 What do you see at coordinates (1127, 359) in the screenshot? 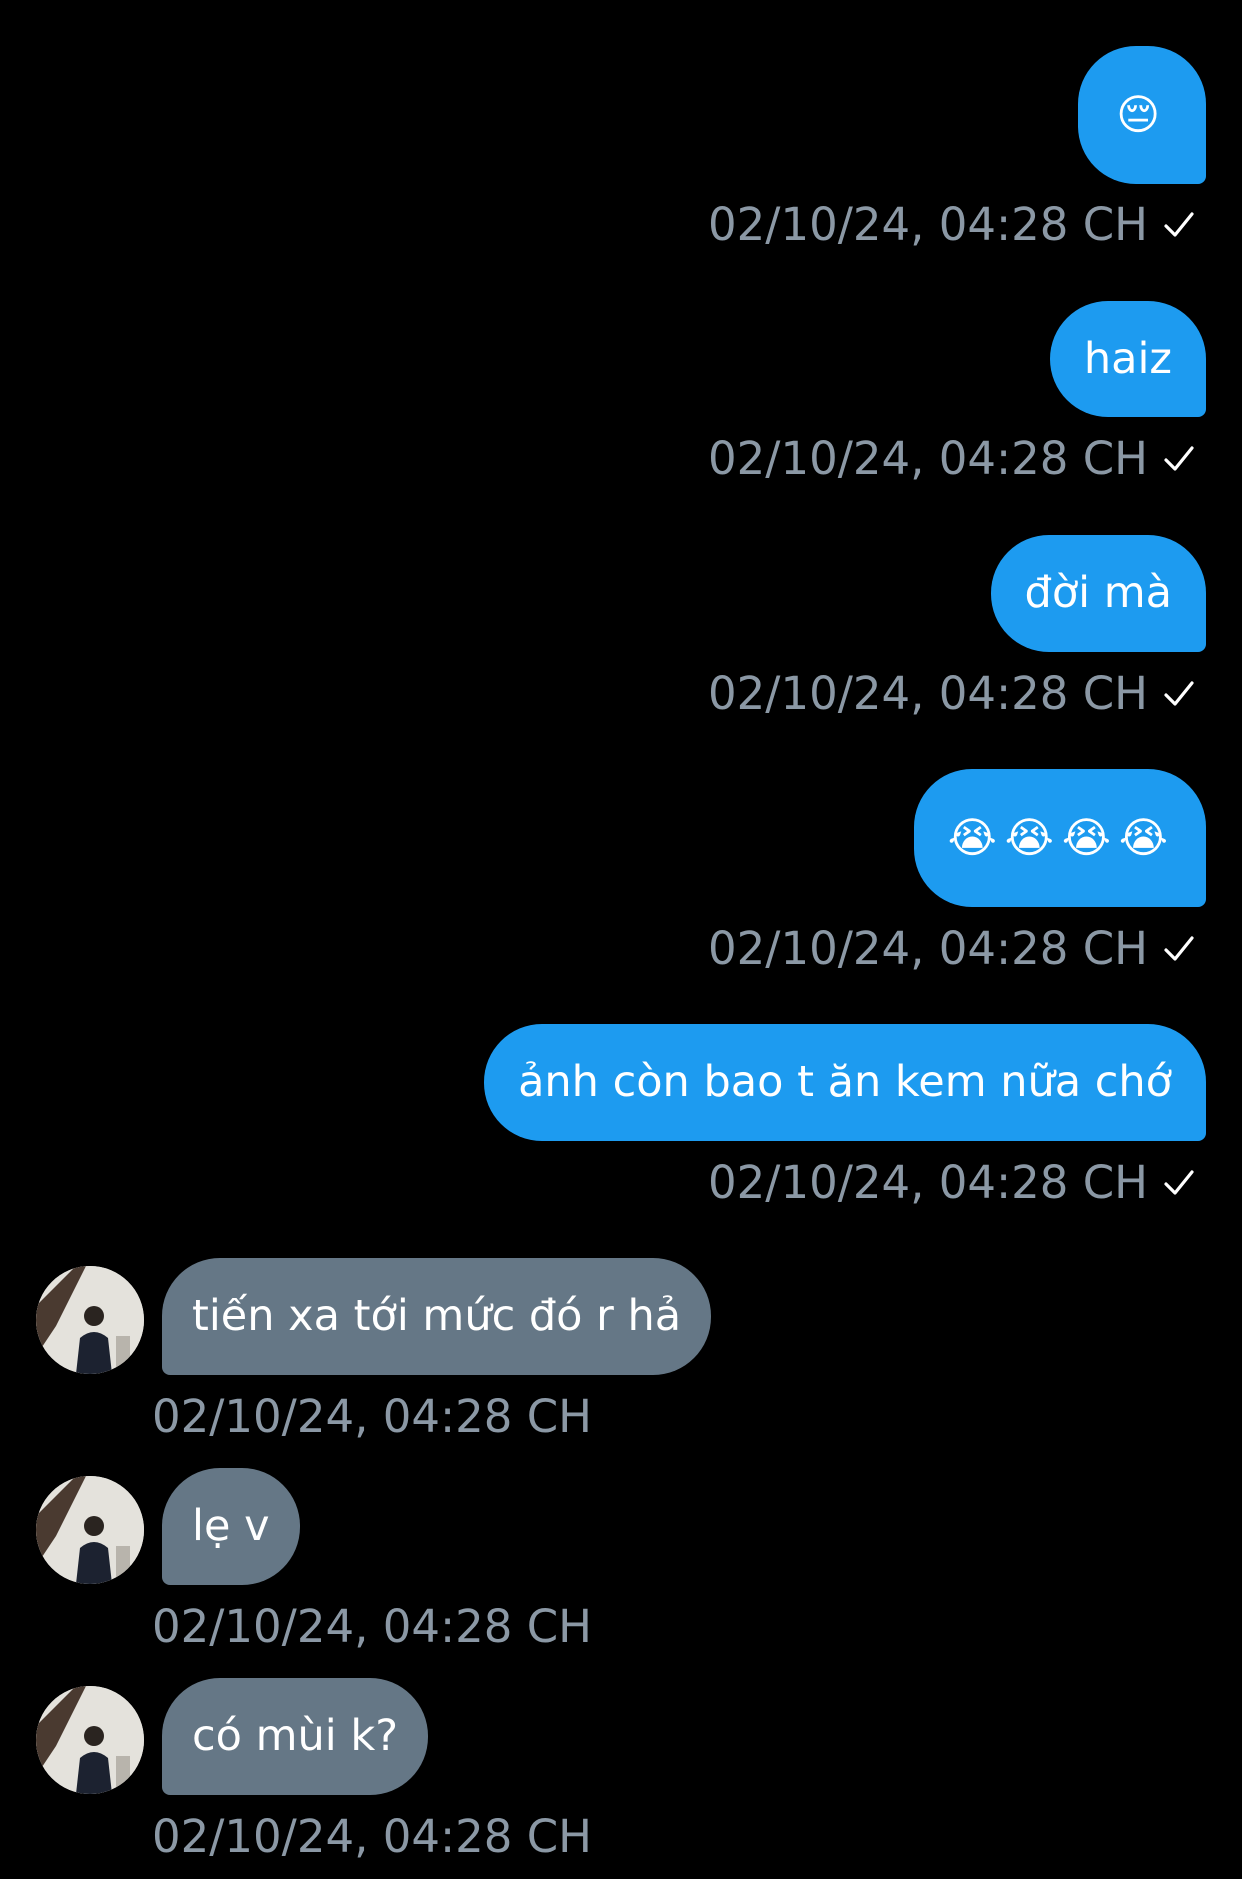
I see `message-bubble-outgoing: haiz` at bounding box center [1127, 359].